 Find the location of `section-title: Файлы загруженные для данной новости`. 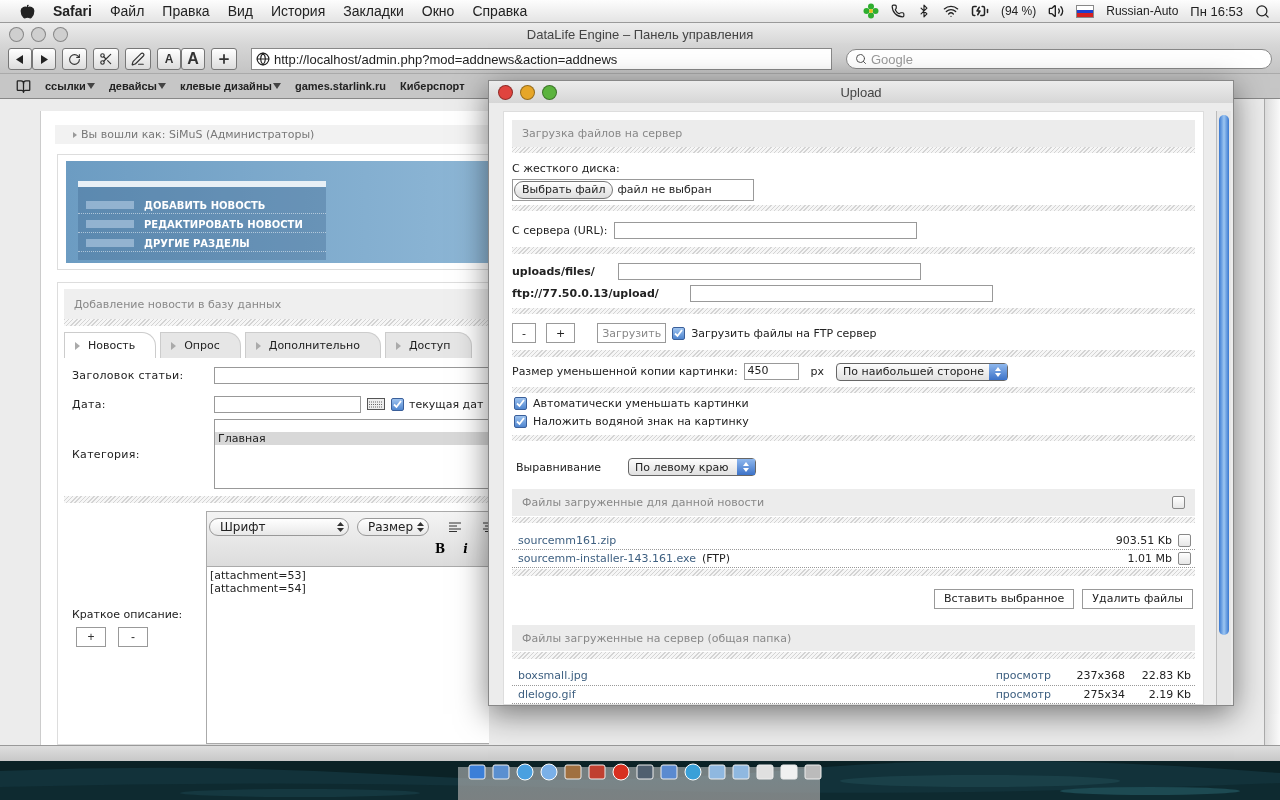

section-title: Файлы загруженные для данной новости is located at coordinates (643, 503).